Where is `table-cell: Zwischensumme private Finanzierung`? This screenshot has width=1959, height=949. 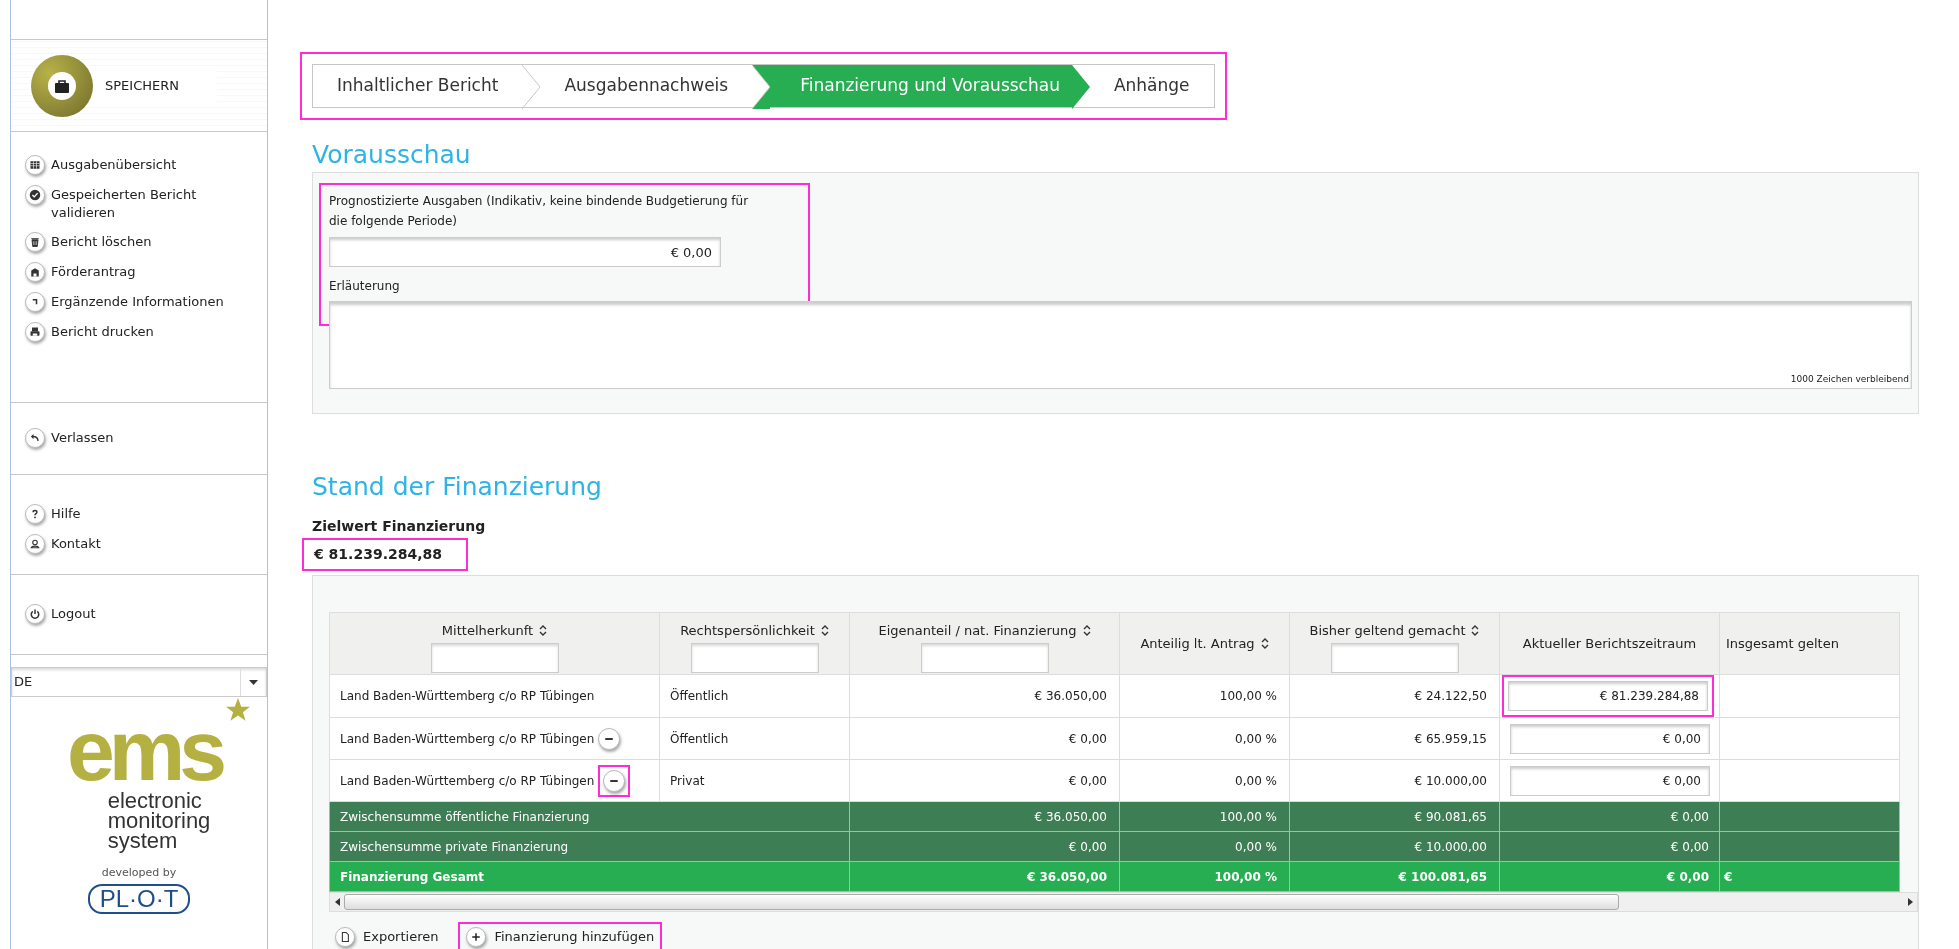 table-cell: Zwischensumme private Finanzierung is located at coordinates (589, 846).